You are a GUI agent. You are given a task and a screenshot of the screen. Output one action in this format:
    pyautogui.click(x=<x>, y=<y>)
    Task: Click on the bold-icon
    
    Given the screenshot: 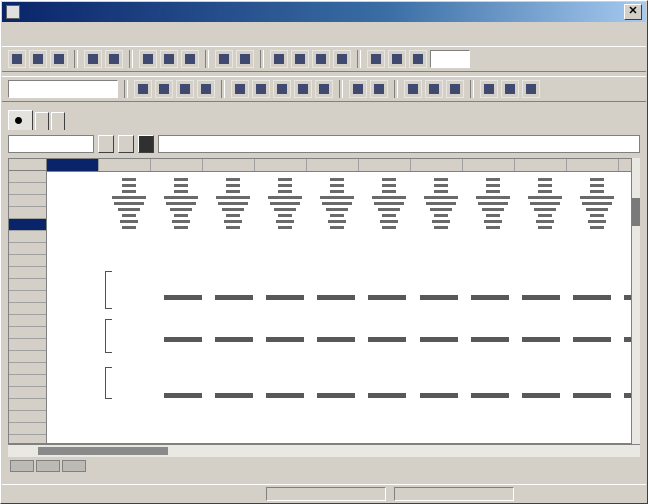 What is the action you would take?
    pyautogui.click(x=376, y=59)
    